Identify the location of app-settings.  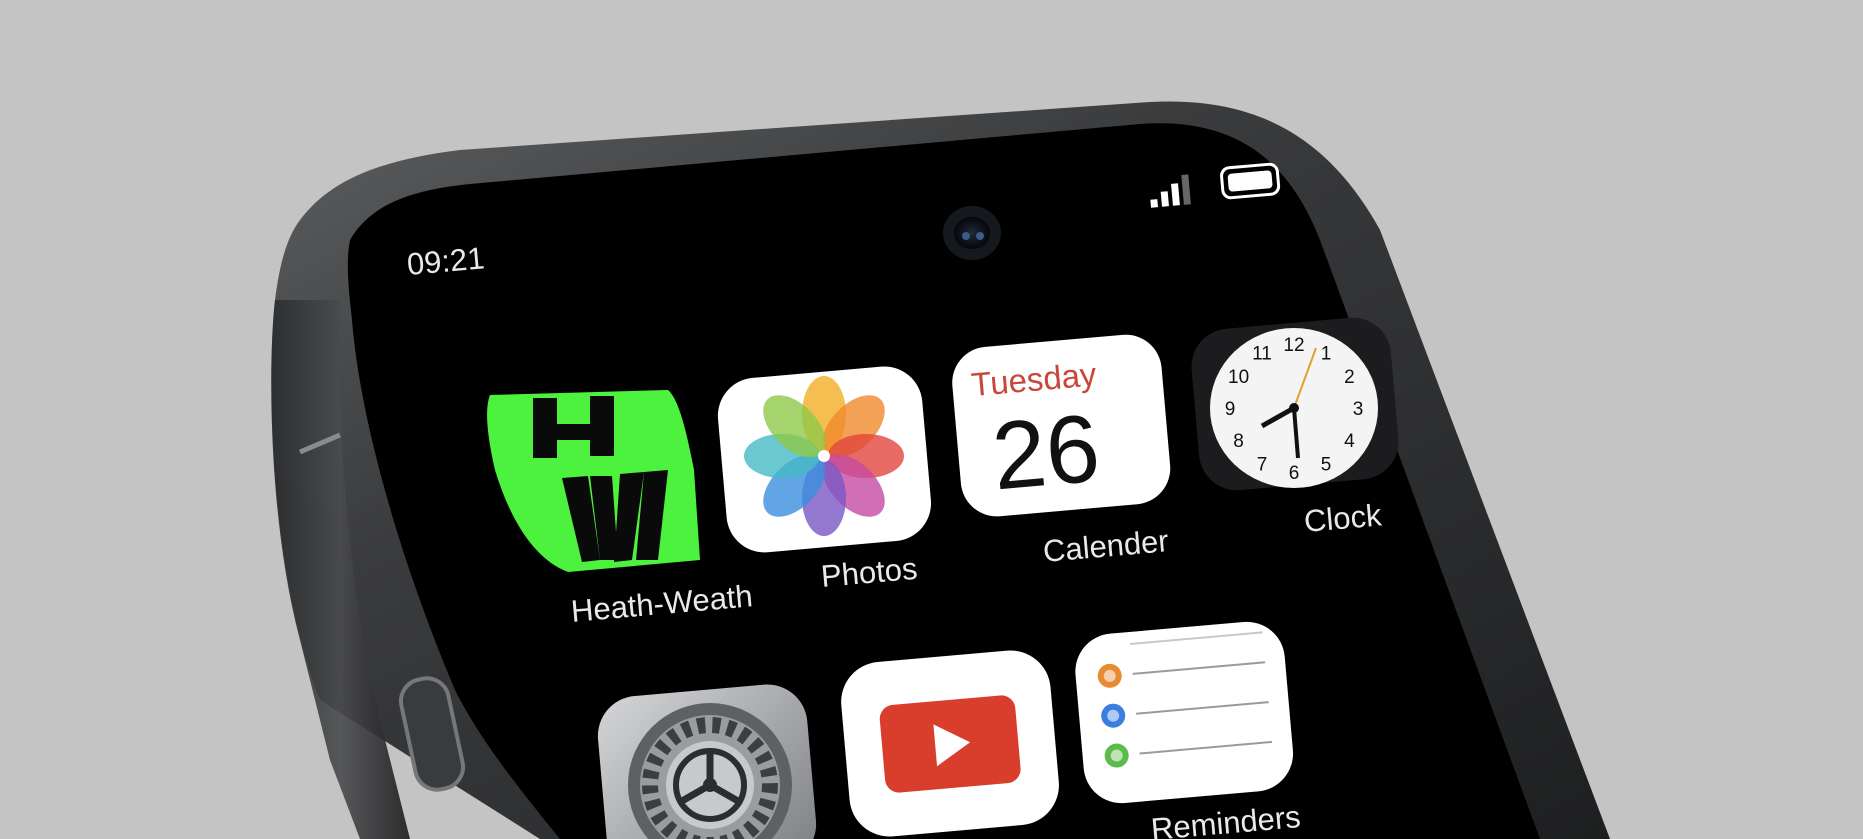
(707, 760).